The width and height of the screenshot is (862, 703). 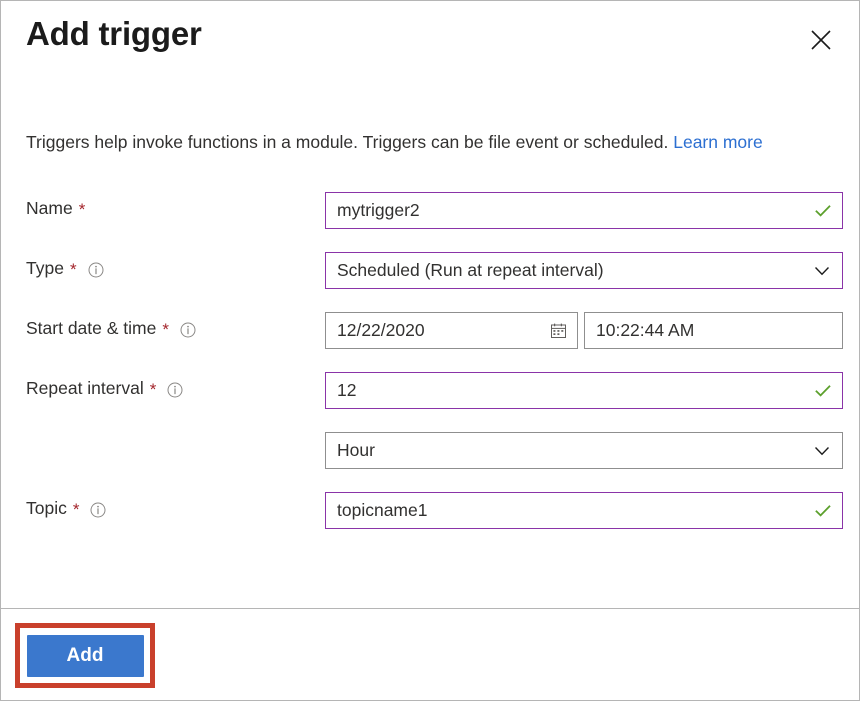 What do you see at coordinates (45, 268) in the screenshot?
I see `label-type-text: Type` at bounding box center [45, 268].